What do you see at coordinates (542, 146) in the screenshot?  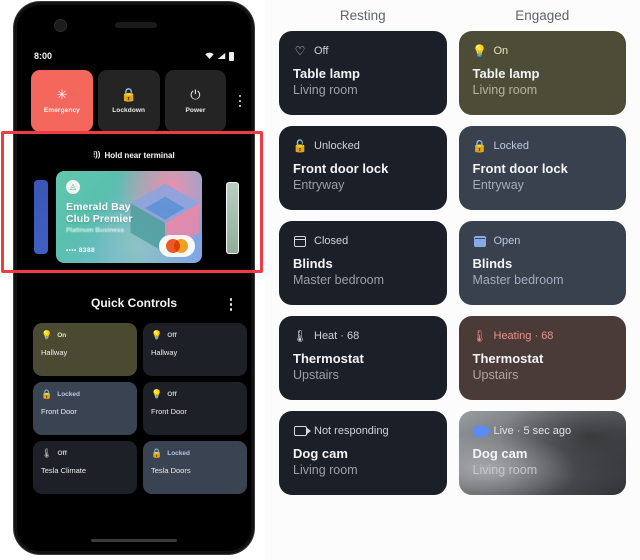 I see `device-state-row: 🔒 Locked` at bounding box center [542, 146].